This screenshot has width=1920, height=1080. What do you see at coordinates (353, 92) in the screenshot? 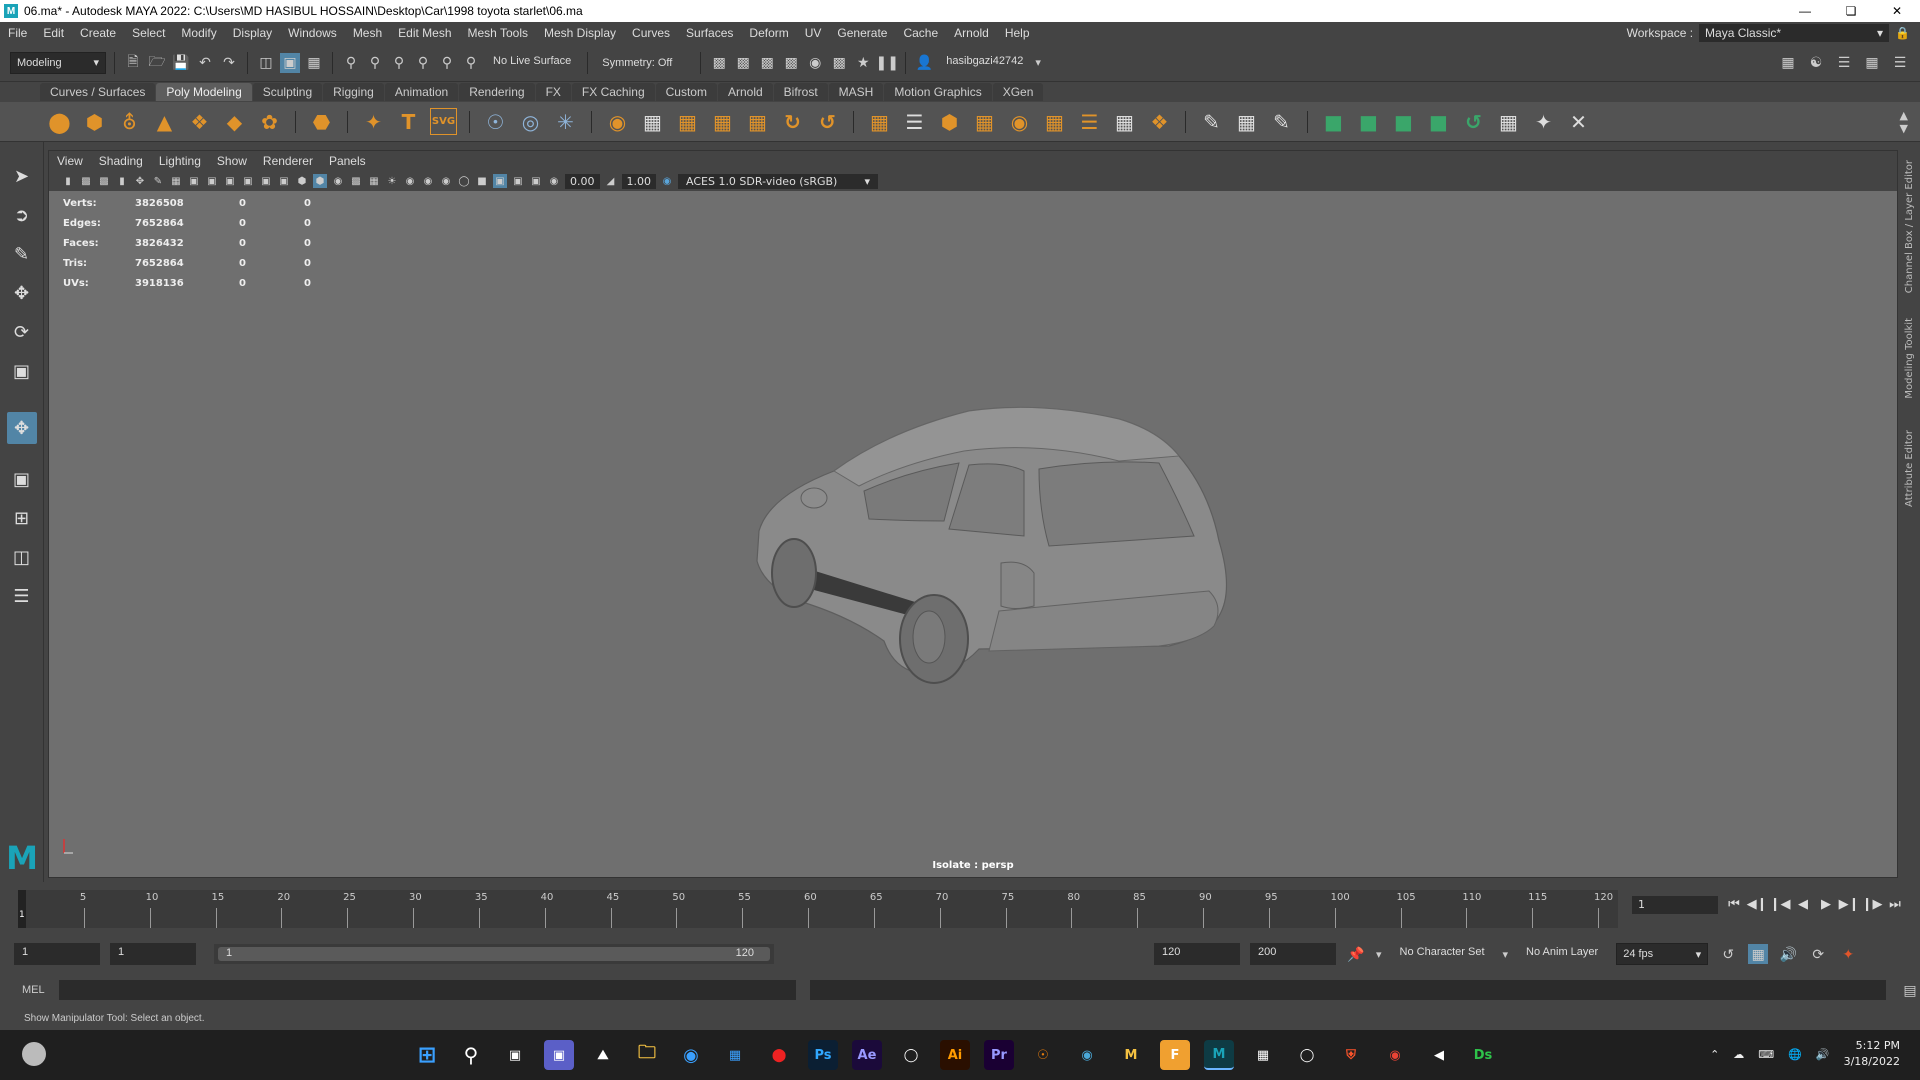
I see `shelf-tab-rigging: Rigging` at bounding box center [353, 92].